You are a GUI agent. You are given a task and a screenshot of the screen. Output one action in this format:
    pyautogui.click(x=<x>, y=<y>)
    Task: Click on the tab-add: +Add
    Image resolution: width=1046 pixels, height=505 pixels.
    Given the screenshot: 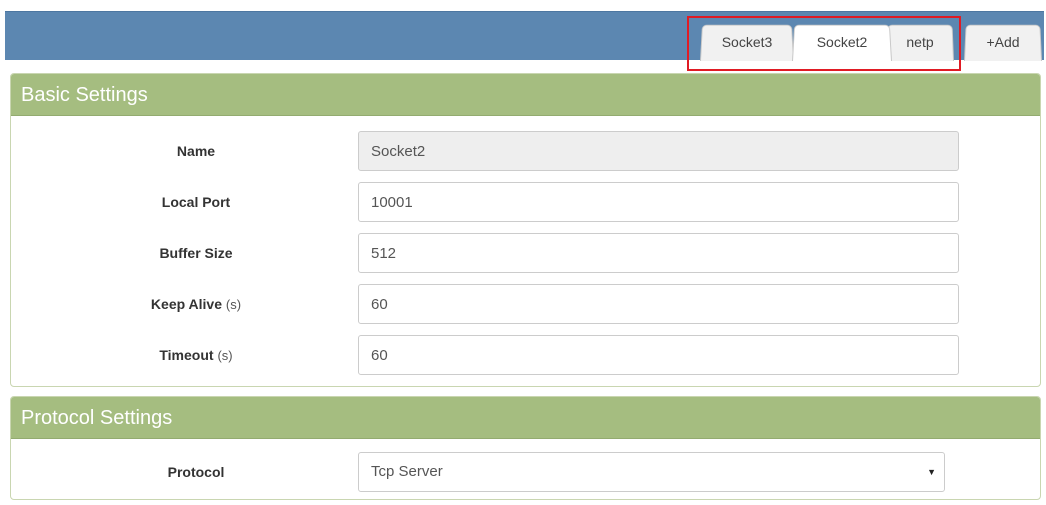 What is the action you would take?
    pyautogui.click(x=1003, y=42)
    